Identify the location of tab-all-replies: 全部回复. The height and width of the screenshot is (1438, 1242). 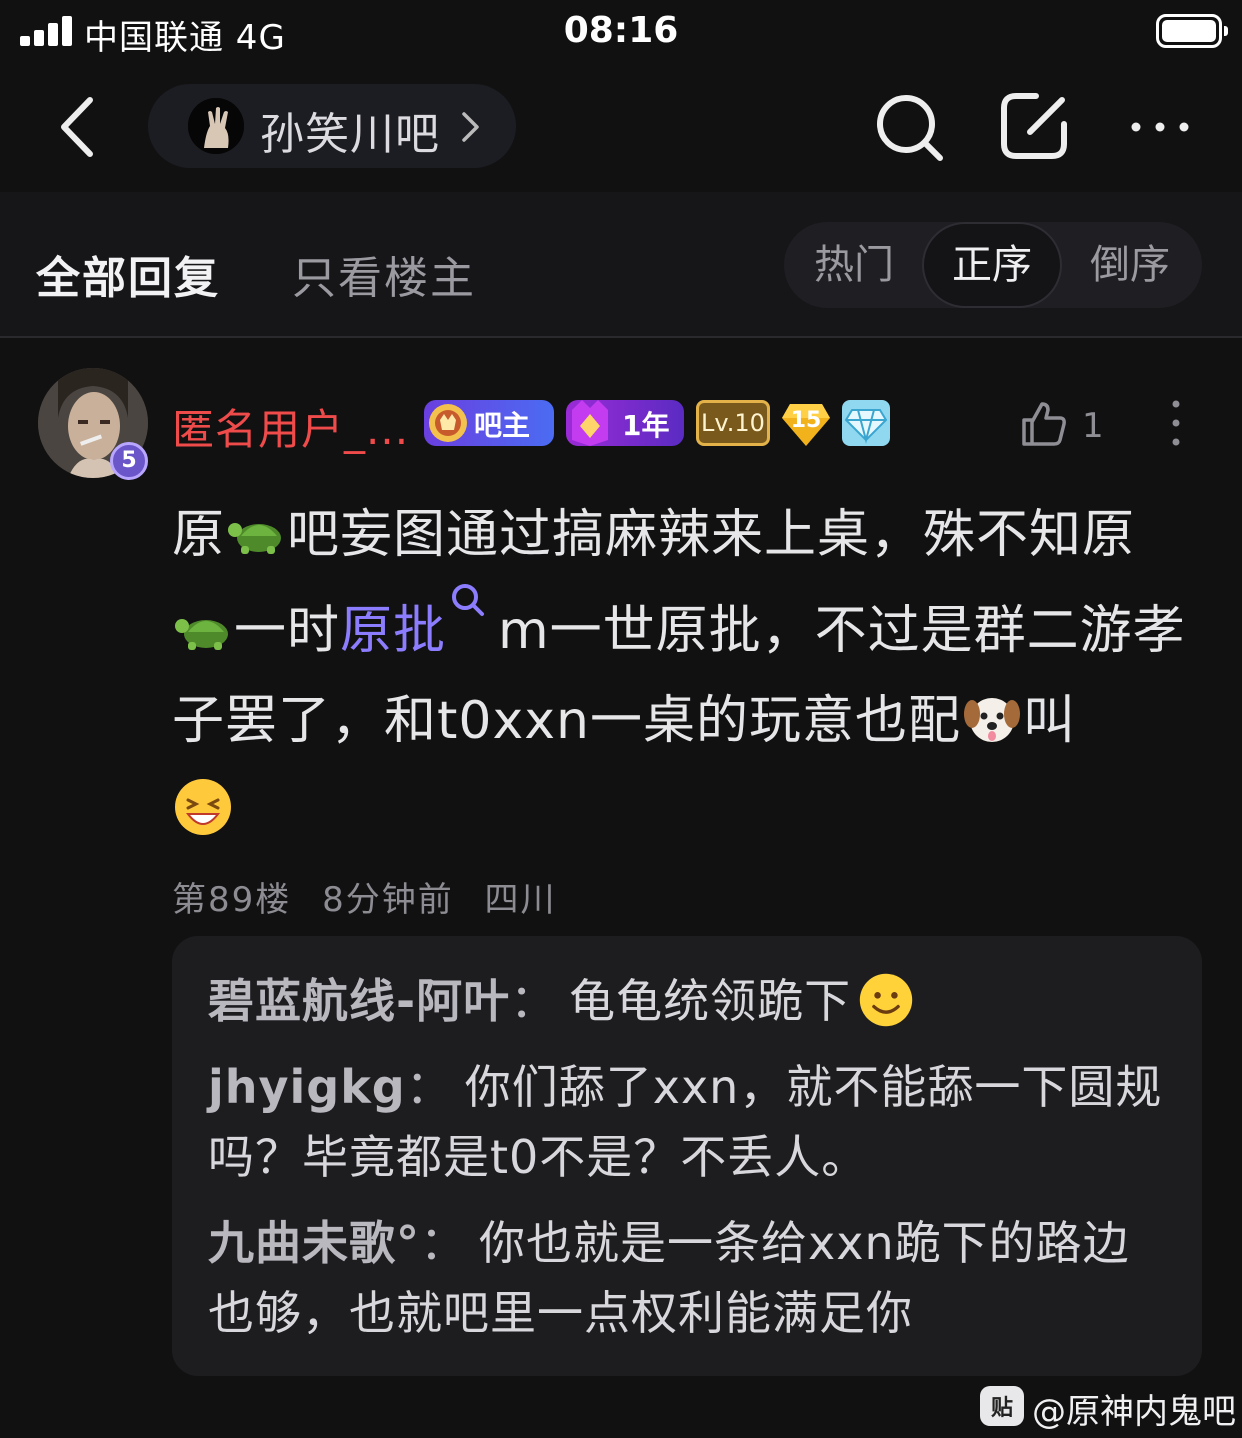
(128, 274).